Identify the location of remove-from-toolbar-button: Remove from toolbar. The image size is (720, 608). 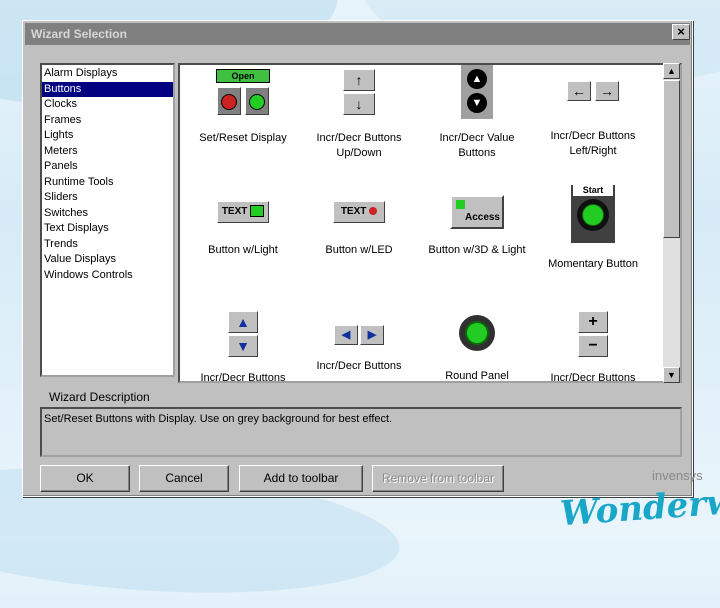
(438, 478).